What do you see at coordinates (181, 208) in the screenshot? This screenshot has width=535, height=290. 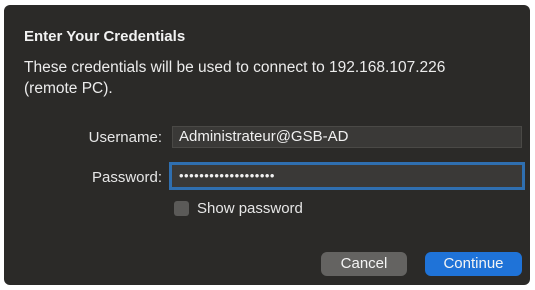 I see `show-password-checkbox` at bounding box center [181, 208].